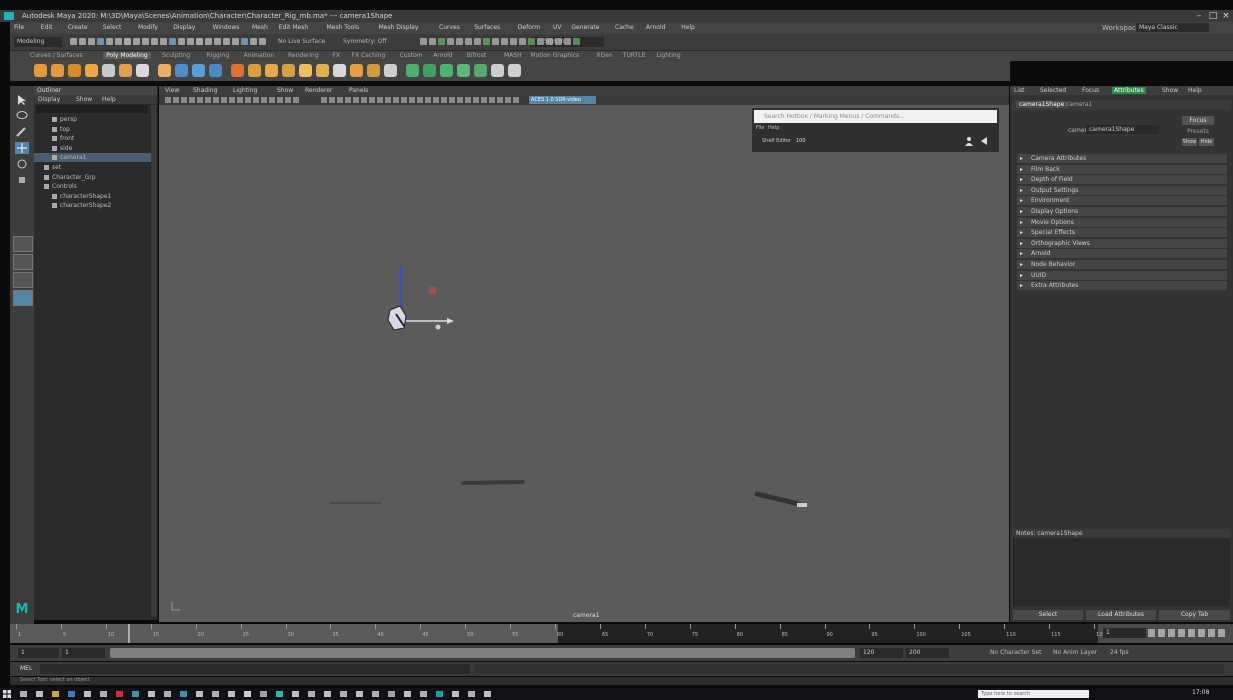 The width and height of the screenshot is (1233, 700). I want to click on attribute-section: ▸ Node Behavior, so click(1122, 264).